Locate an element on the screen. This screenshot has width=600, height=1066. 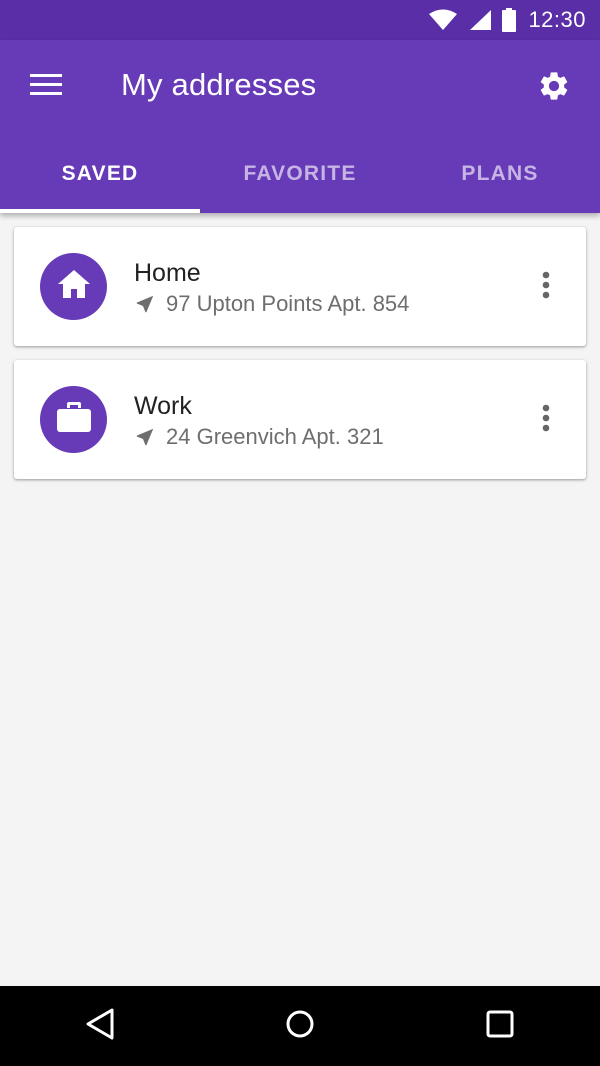
address-line: 24 Greenvich Apt. 321 is located at coordinates (259, 437).